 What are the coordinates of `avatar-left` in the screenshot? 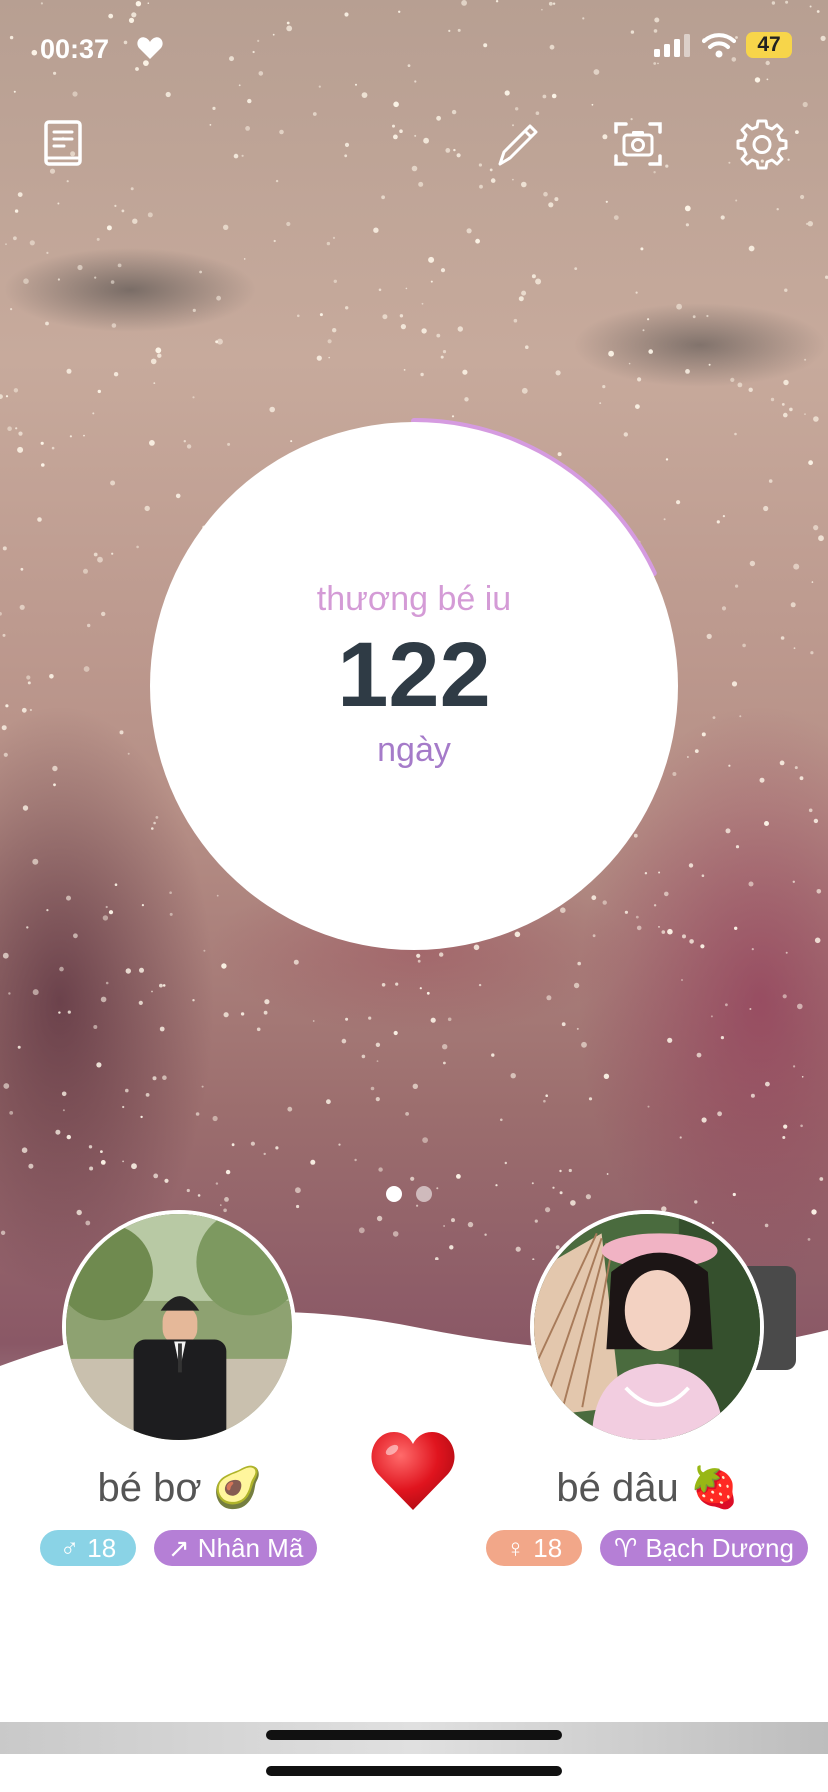 It's located at (179, 1327).